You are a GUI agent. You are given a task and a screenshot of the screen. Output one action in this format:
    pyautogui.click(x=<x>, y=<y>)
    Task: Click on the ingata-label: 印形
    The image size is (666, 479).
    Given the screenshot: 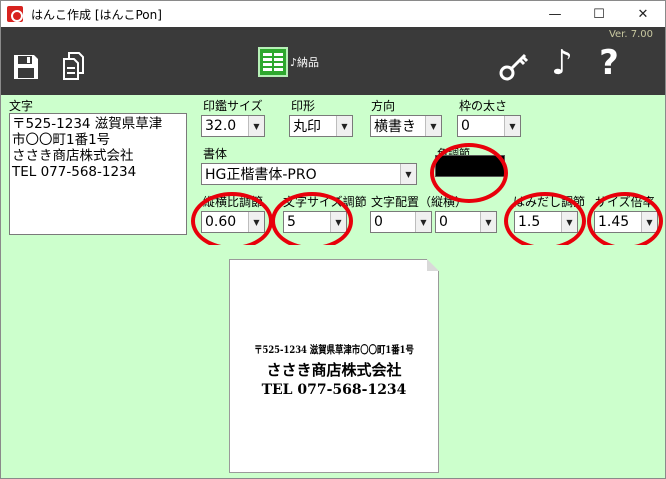 What is the action you would take?
    pyautogui.click(x=303, y=106)
    